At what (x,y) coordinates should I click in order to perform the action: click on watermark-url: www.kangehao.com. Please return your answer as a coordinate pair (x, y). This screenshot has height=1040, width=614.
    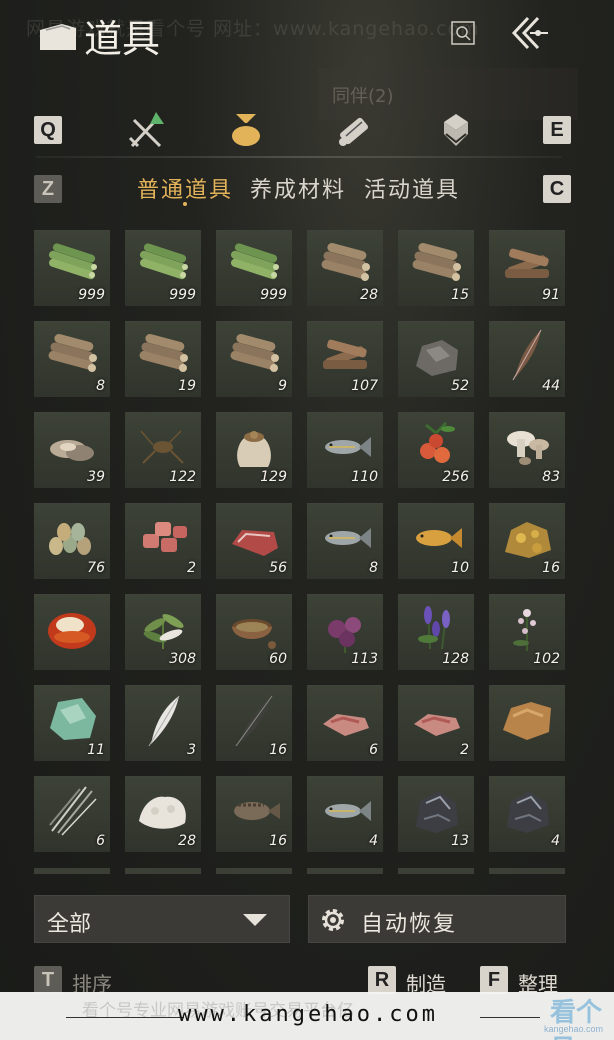
    Looking at the image, I should click on (308, 1014).